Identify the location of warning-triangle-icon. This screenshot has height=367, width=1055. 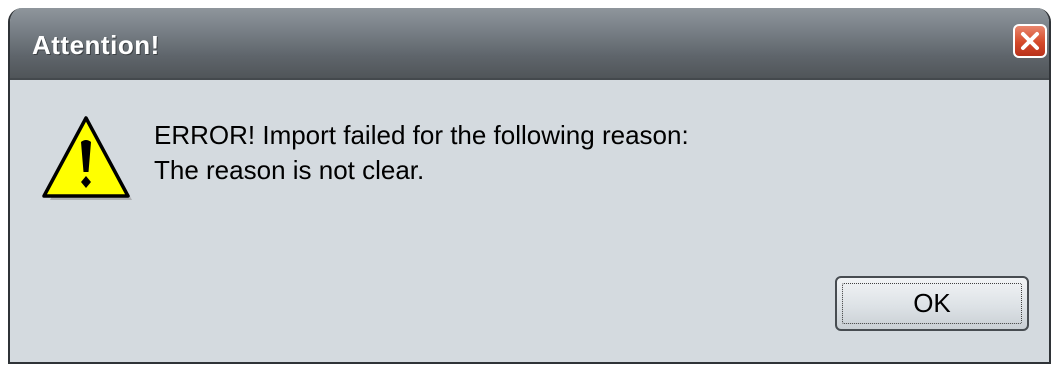
(87, 158).